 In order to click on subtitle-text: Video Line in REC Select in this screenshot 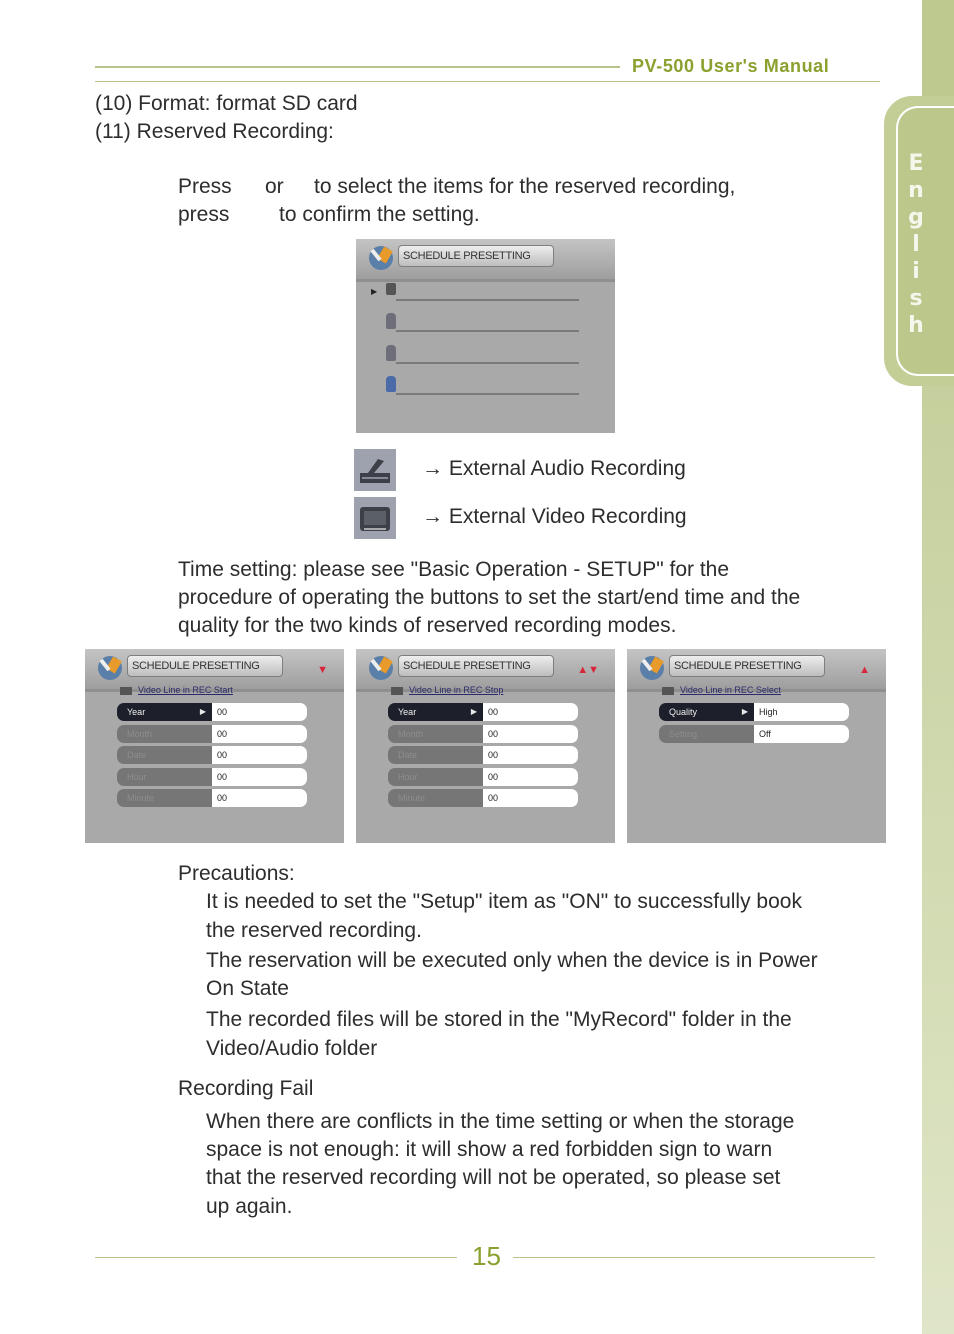, I will do `click(730, 690)`.